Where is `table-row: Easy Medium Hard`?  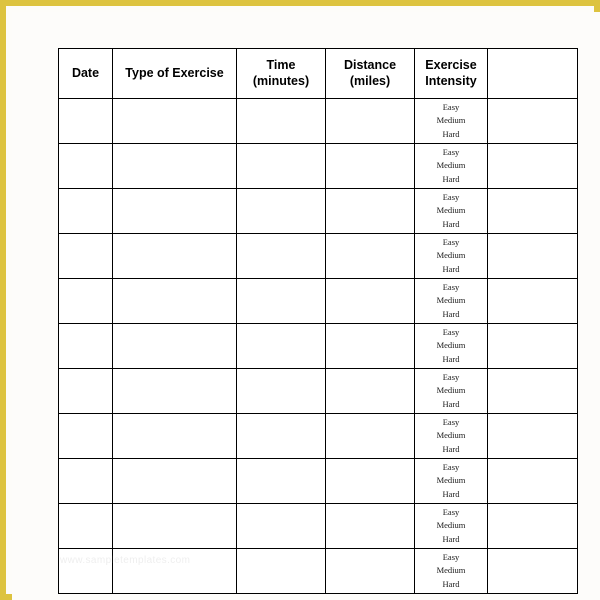
table-row: Easy Medium Hard is located at coordinates (318, 166).